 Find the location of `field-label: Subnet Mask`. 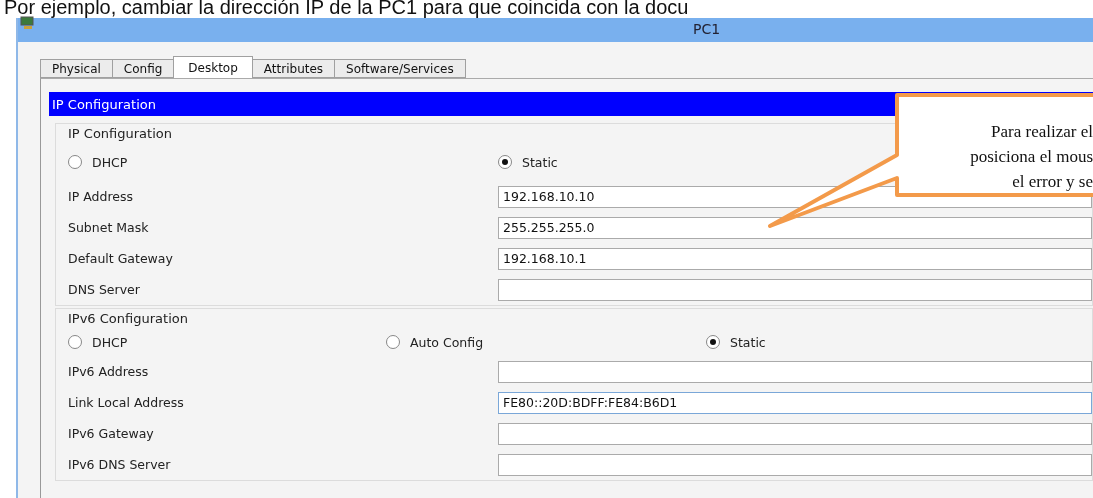

field-label: Subnet Mask is located at coordinates (109, 227).